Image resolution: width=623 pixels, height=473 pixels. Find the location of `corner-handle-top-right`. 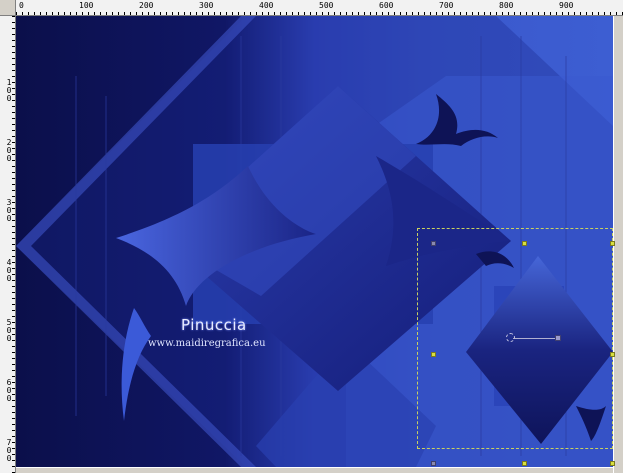

corner-handle-top-right is located at coordinates (612, 243).